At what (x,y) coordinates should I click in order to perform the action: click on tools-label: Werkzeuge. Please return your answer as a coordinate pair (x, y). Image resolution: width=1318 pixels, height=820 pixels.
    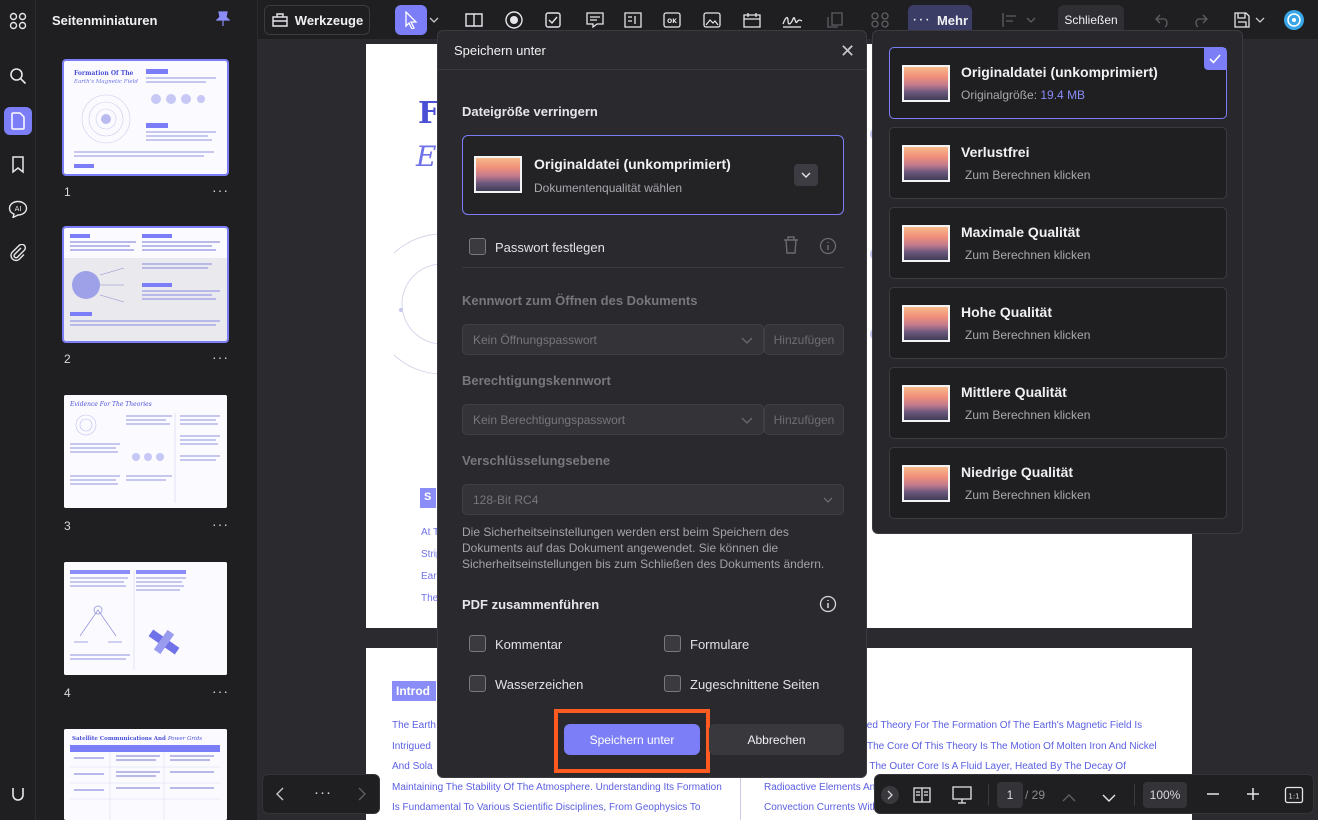
    Looking at the image, I should click on (329, 20).